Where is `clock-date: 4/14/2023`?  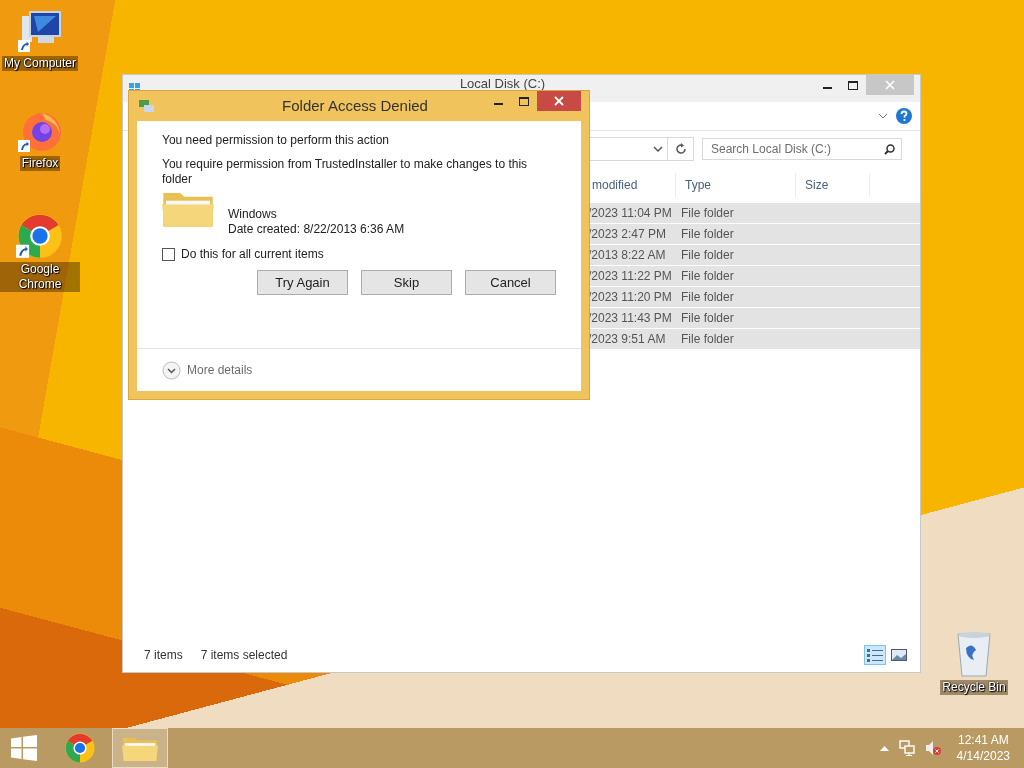
clock-date: 4/14/2023 is located at coordinates (983, 756).